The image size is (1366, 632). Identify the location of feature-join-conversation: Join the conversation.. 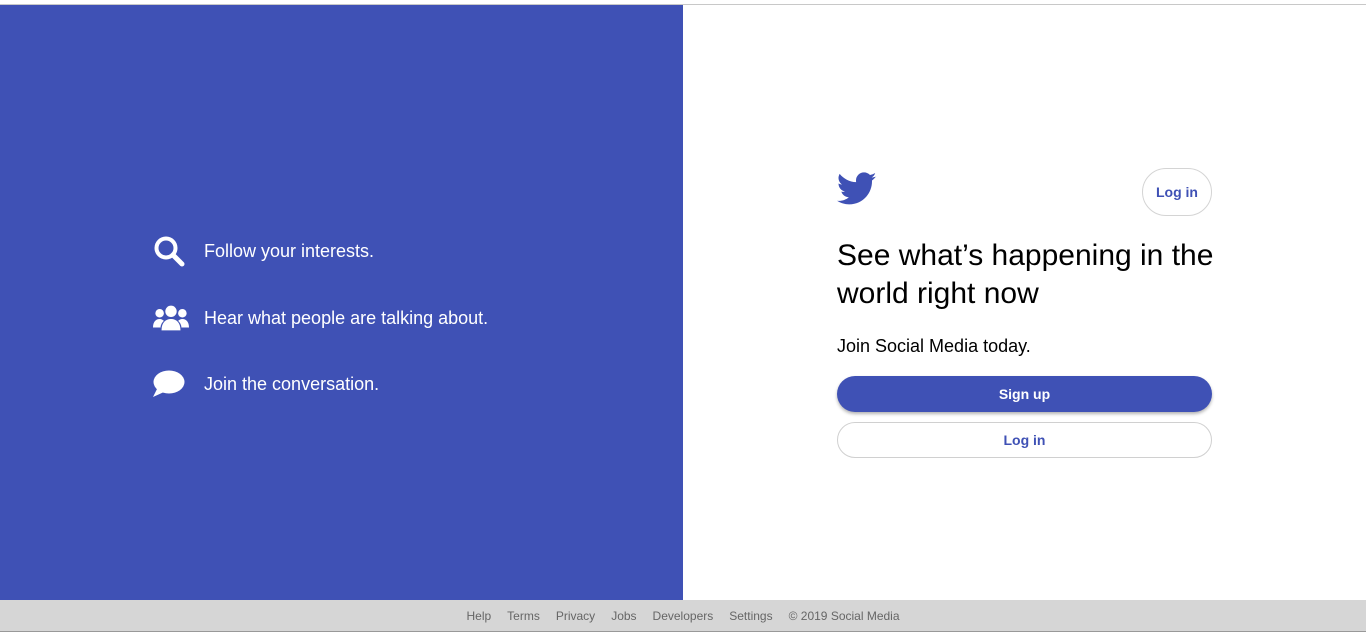
(266, 384).